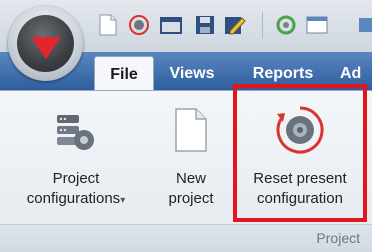 This screenshot has width=372, height=252. What do you see at coordinates (205, 25) in the screenshot?
I see `save-icon` at bounding box center [205, 25].